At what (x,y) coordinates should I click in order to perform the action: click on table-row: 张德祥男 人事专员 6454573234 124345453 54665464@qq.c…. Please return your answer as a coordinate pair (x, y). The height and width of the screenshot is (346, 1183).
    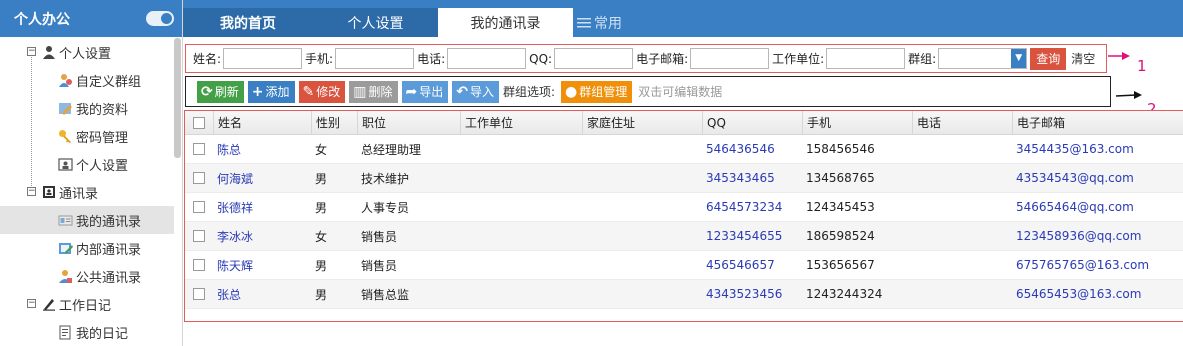
    Looking at the image, I should click on (684, 207).